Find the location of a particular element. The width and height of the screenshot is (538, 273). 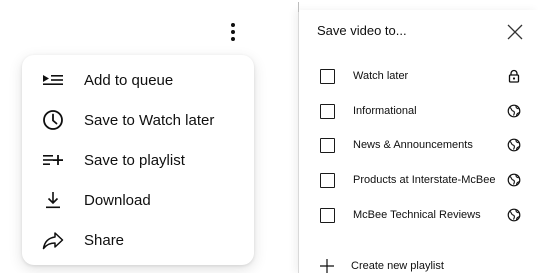

clock-icon is located at coordinates (53, 120).